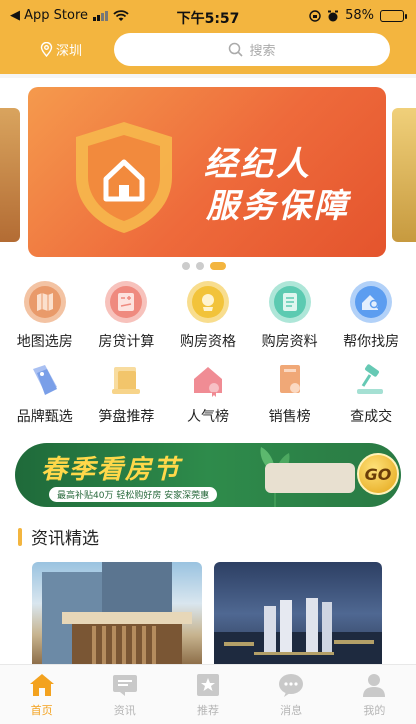 The image size is (416, 724). I want to click on entry-purchase-documents: 购房资料, so click(290, 314).